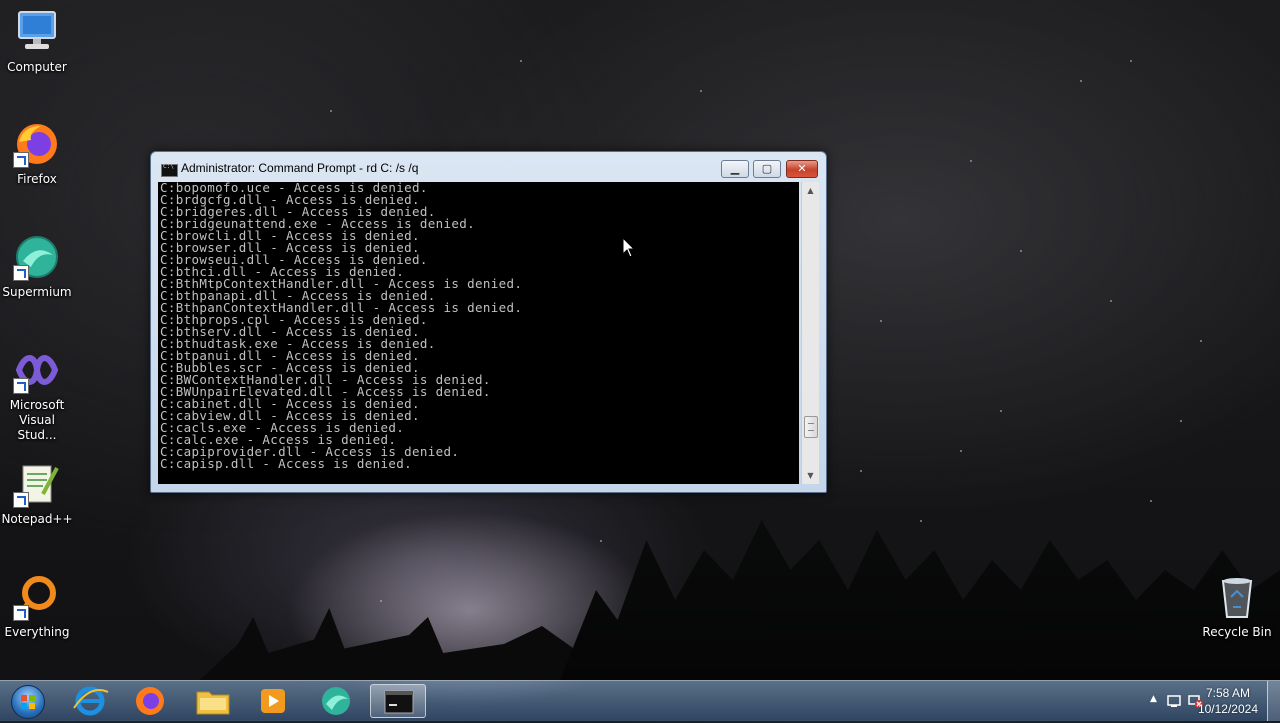  I want to click on clock-time: 7:58 AM, so click(1227, 693).